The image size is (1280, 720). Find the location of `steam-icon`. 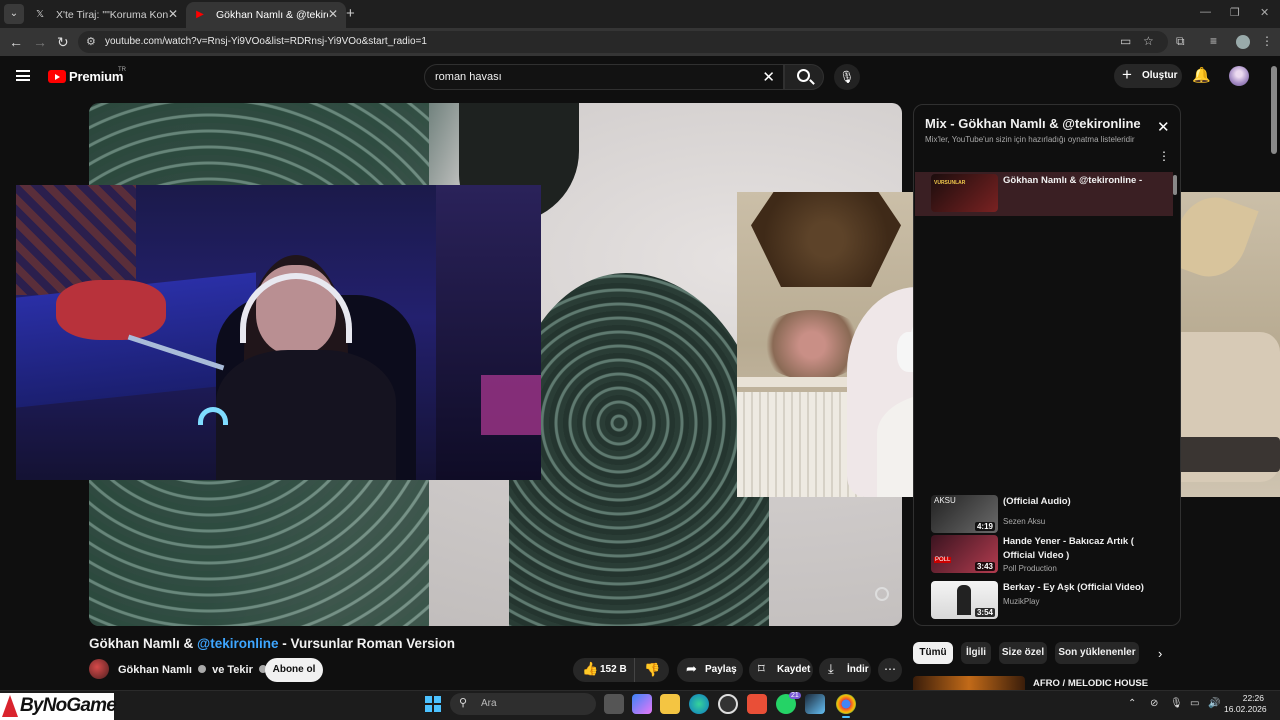

steam-icon is located at coordinates (815, 704).